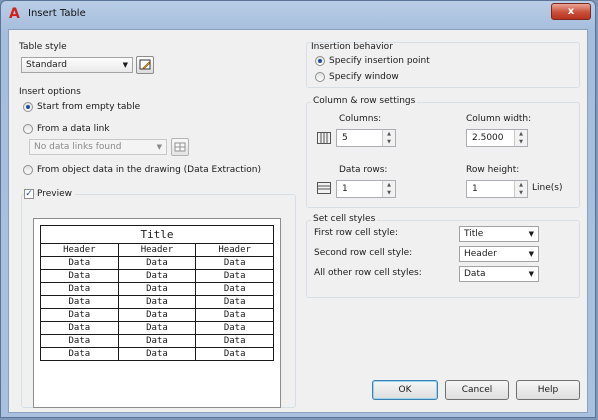  Describe the element at coordinates (56, 194) in the screenshot. I see `preview-label: Preview` at that location.